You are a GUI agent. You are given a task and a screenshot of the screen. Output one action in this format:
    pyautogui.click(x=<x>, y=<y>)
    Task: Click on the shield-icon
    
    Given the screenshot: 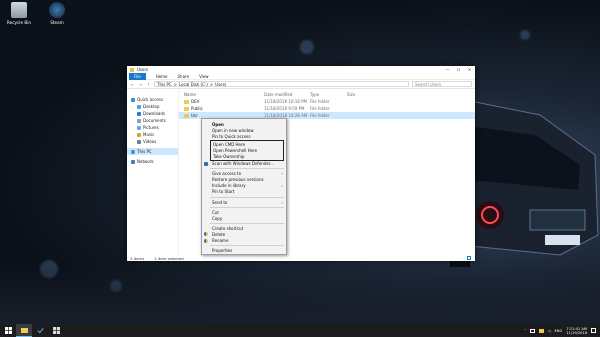 What is the action you would take?
    pyautogui.click(x=206, y=234)
    